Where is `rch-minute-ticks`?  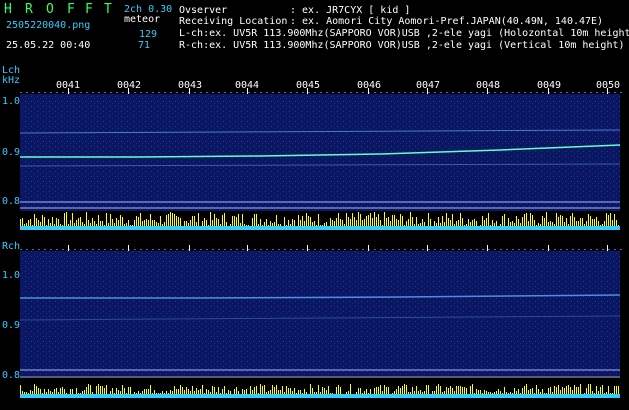 rch-minute-ticks is located at coordinates (321, 248).